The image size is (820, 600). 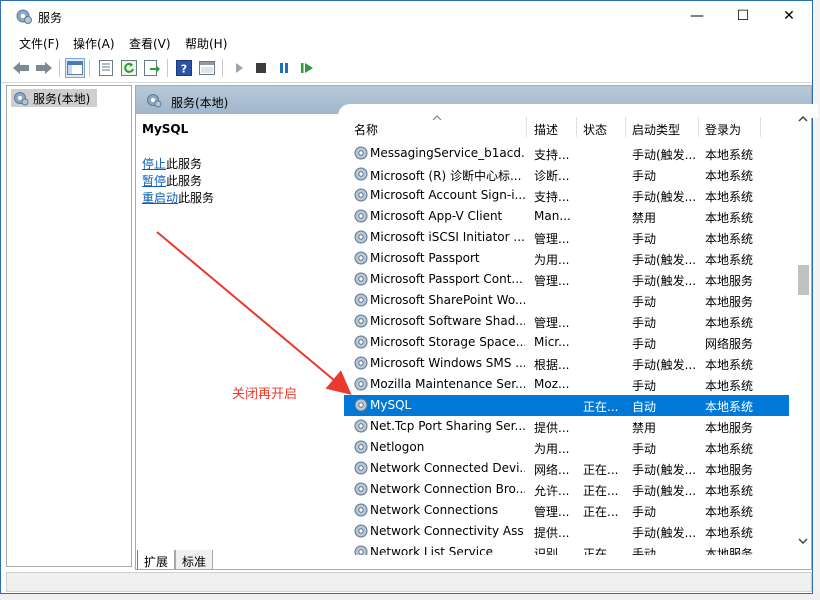 What do you see at coordinates (239, 68) in the screenshot?
I see `start-service-button` at bounding box center [239, 68].